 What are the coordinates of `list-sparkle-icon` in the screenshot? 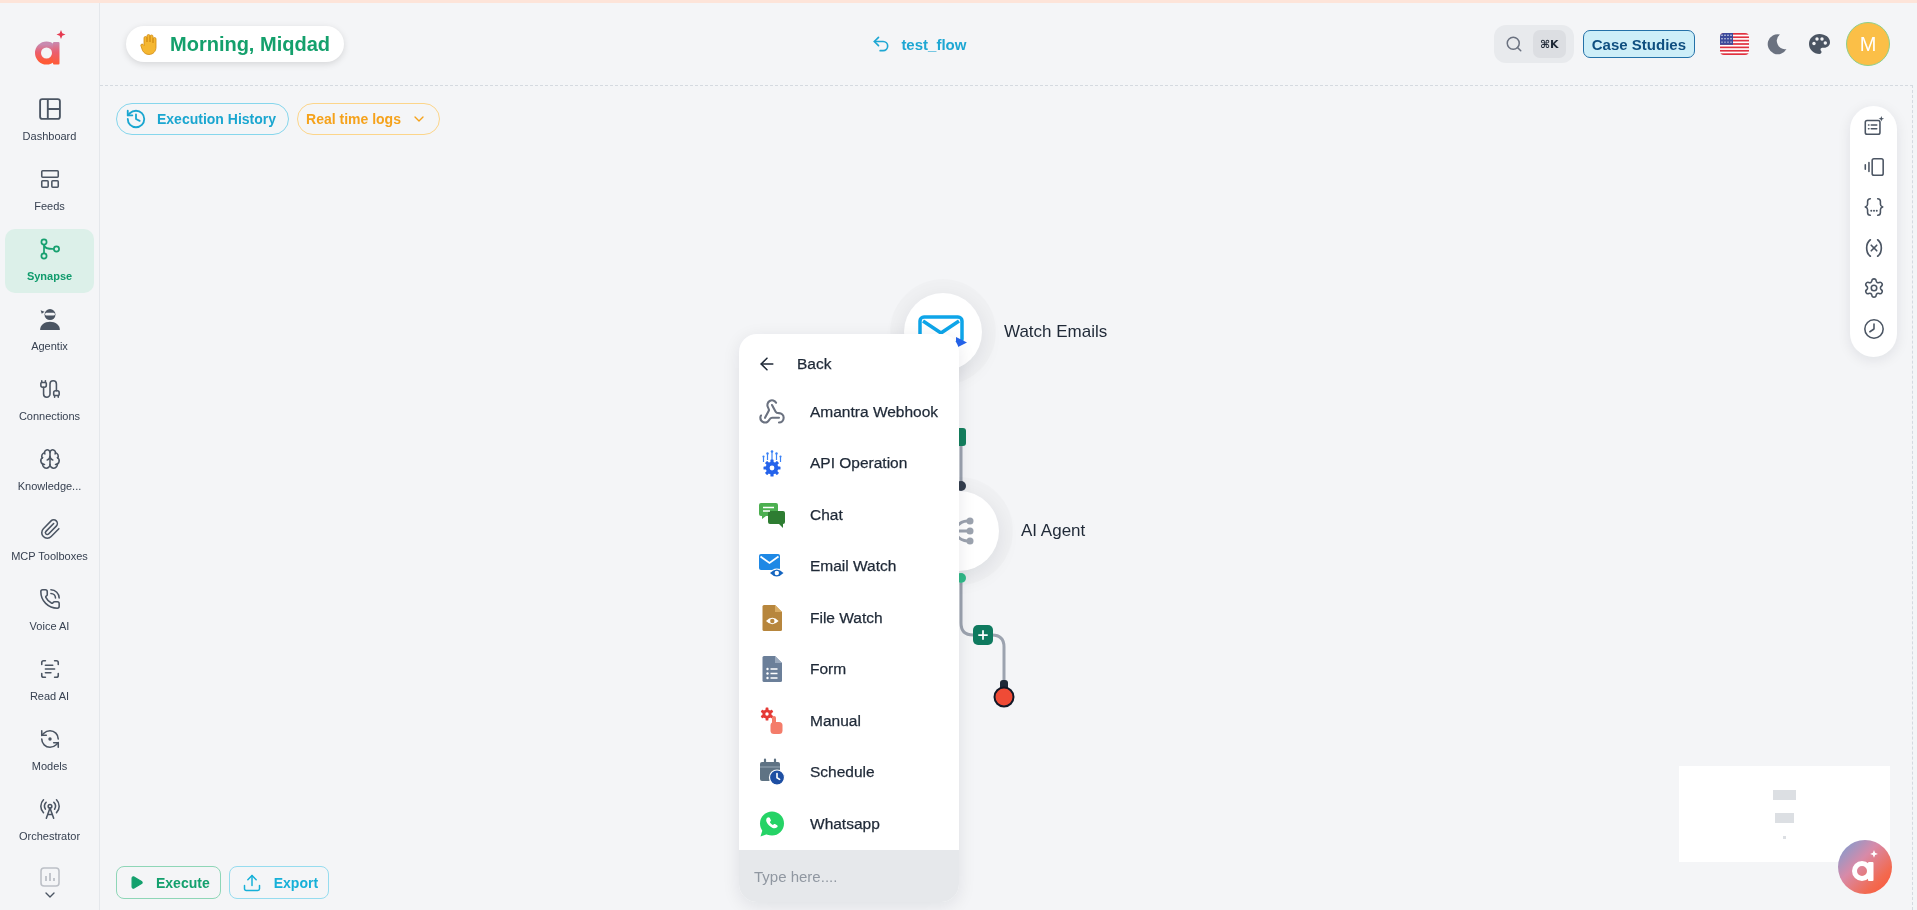 It's located at (1873, 126).